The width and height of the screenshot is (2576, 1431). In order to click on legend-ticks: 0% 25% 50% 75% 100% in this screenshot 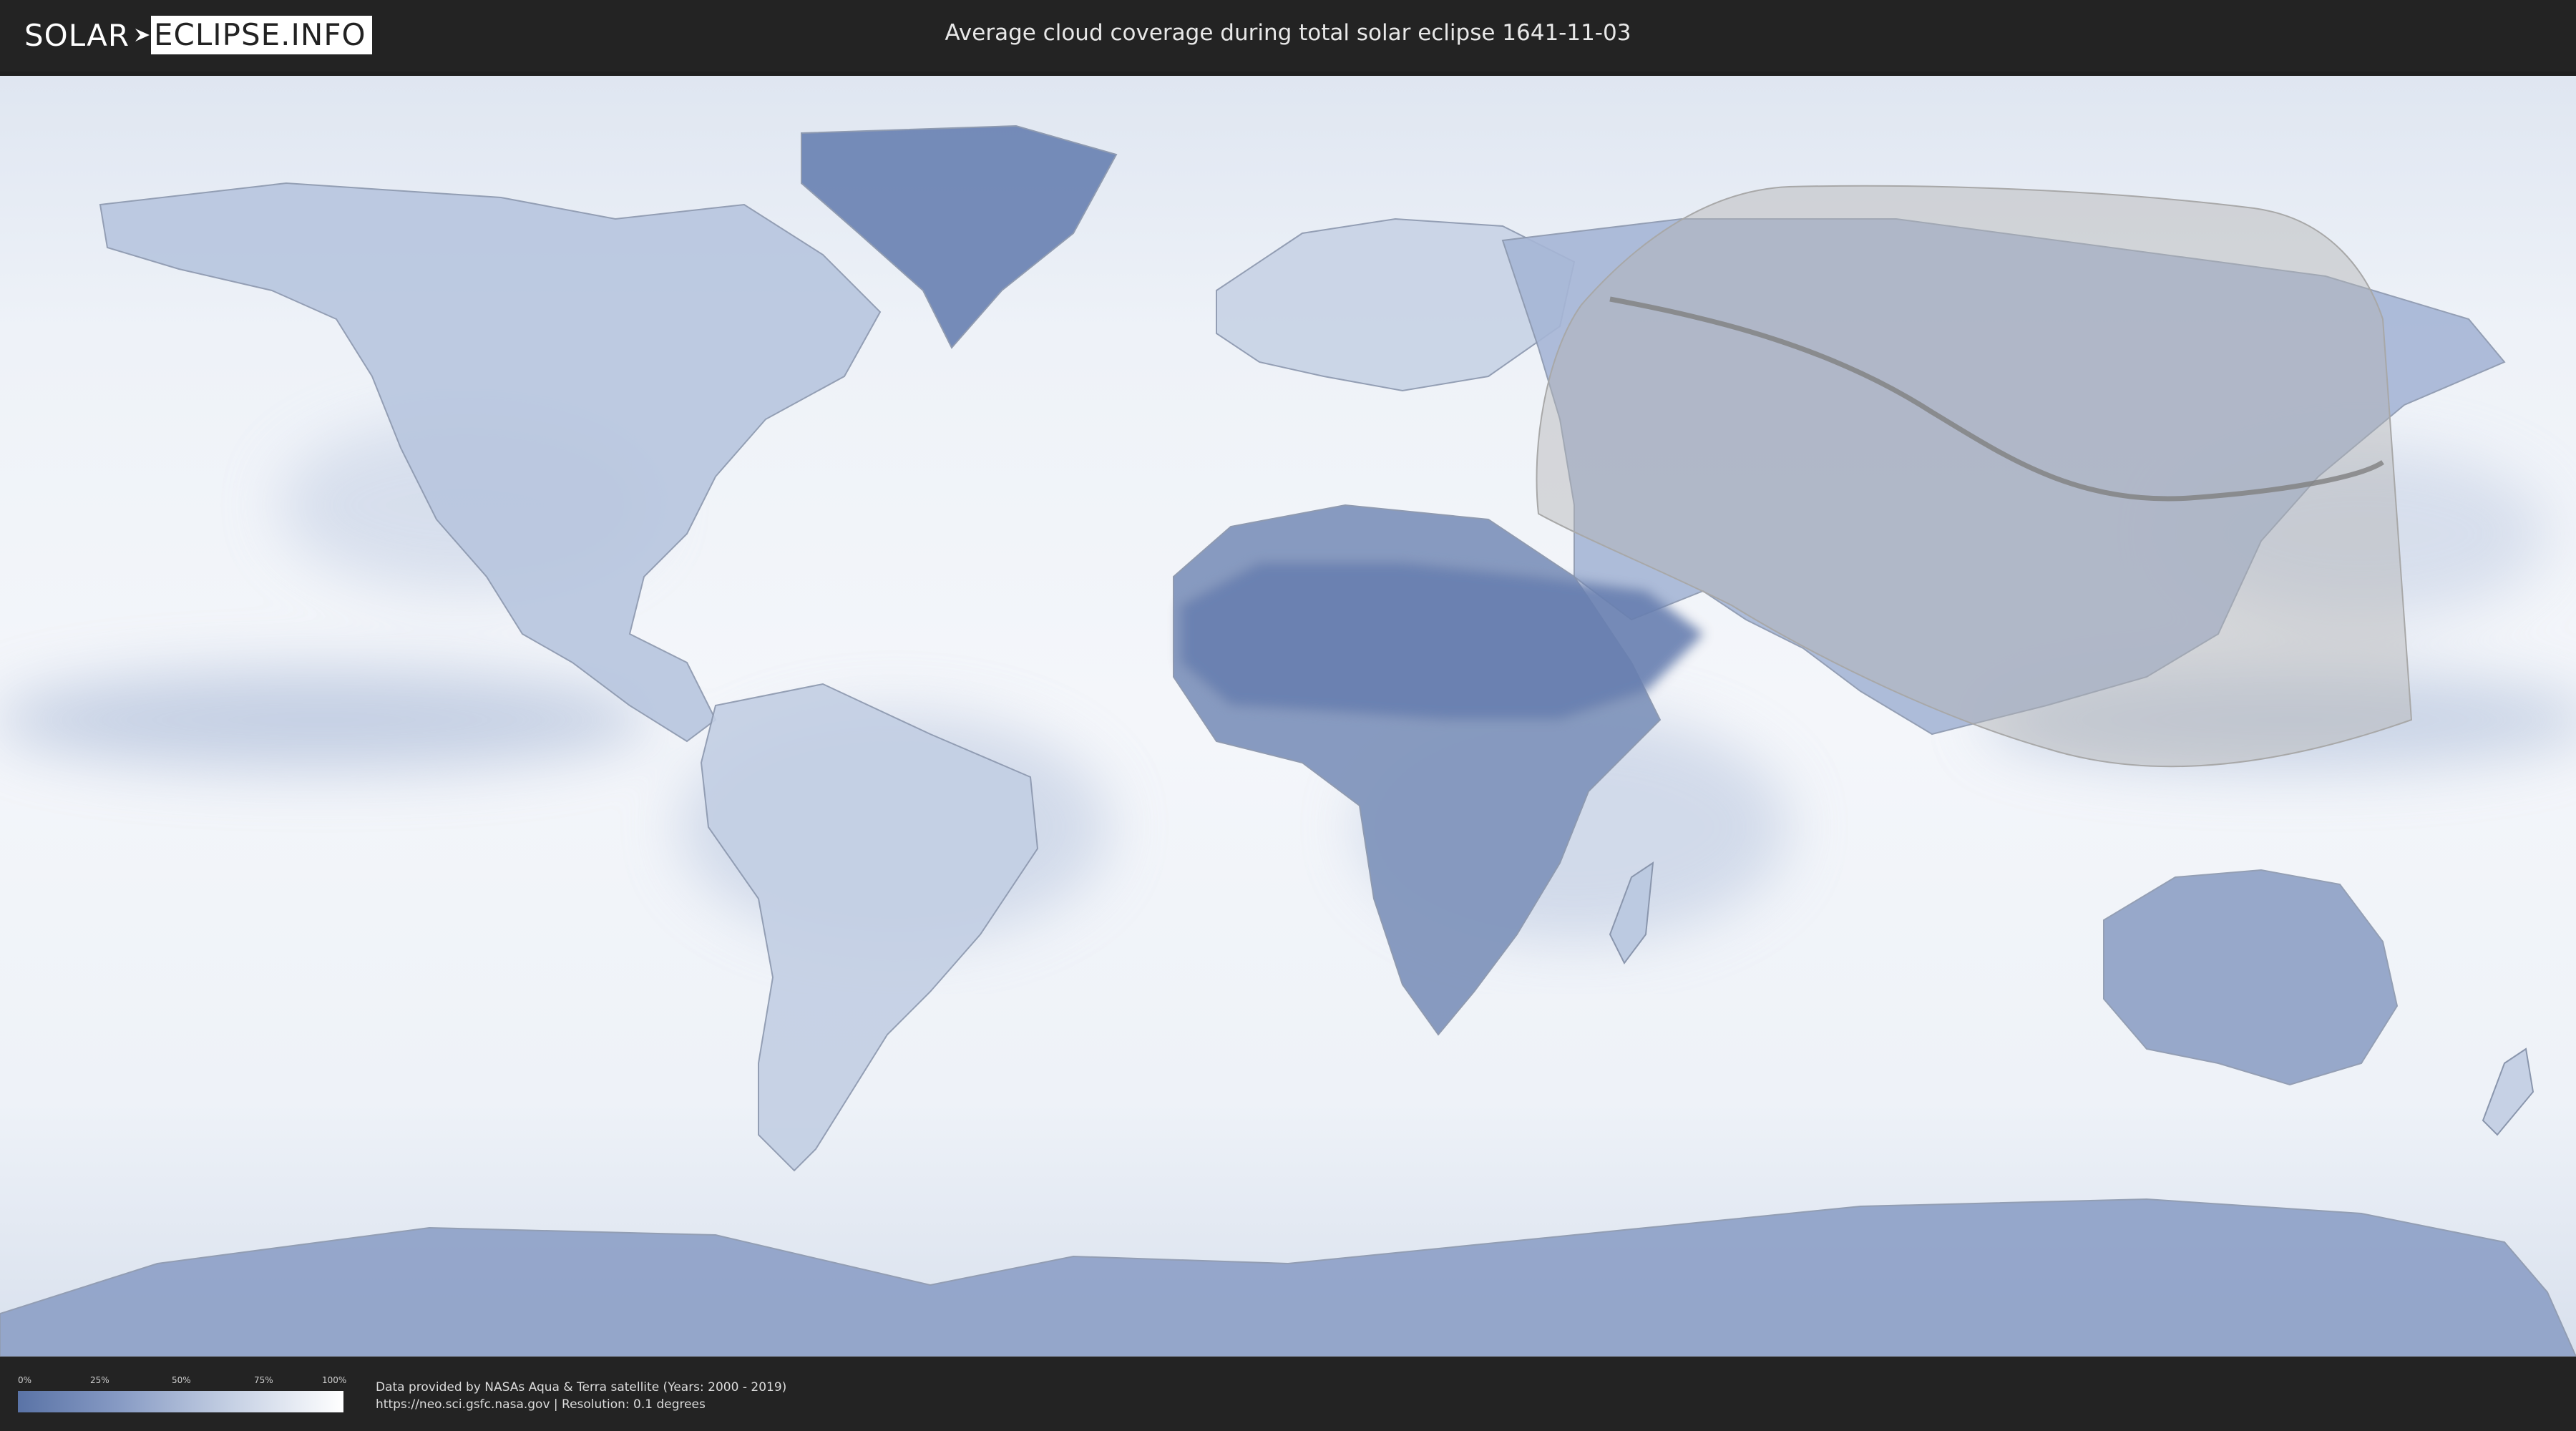, I will do `click(182, 1380)`.